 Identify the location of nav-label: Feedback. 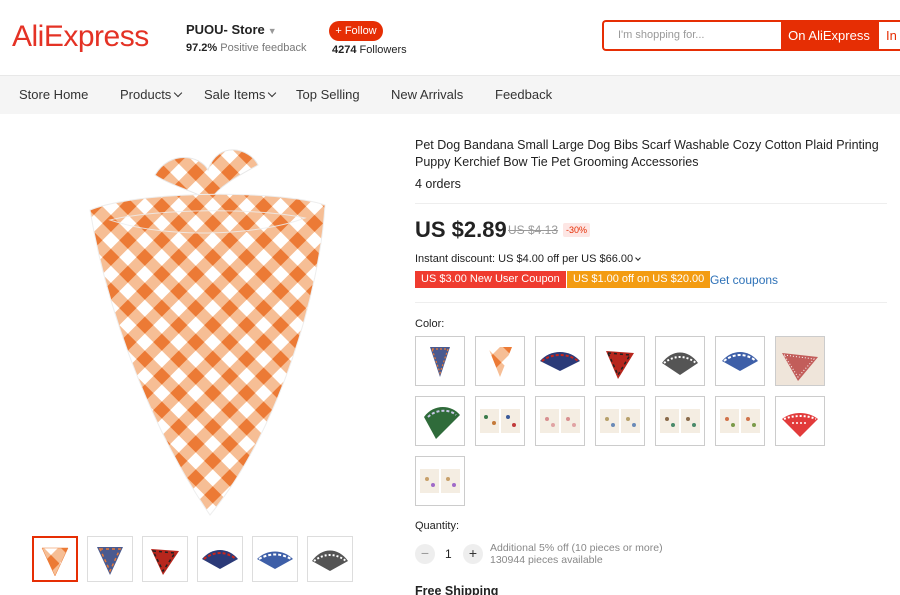
(524, 94).